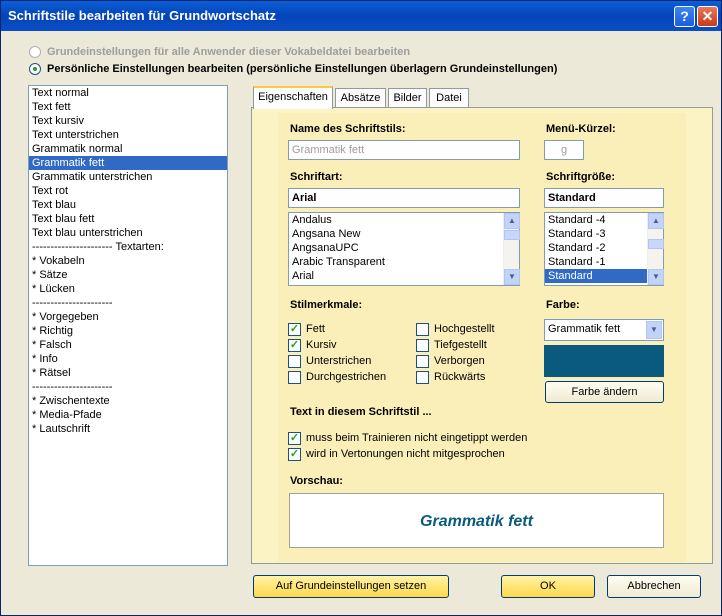 The width and height of the screenshot is (722, 616). I want to click on style-list-item: * Sätze, so click(128, 275).